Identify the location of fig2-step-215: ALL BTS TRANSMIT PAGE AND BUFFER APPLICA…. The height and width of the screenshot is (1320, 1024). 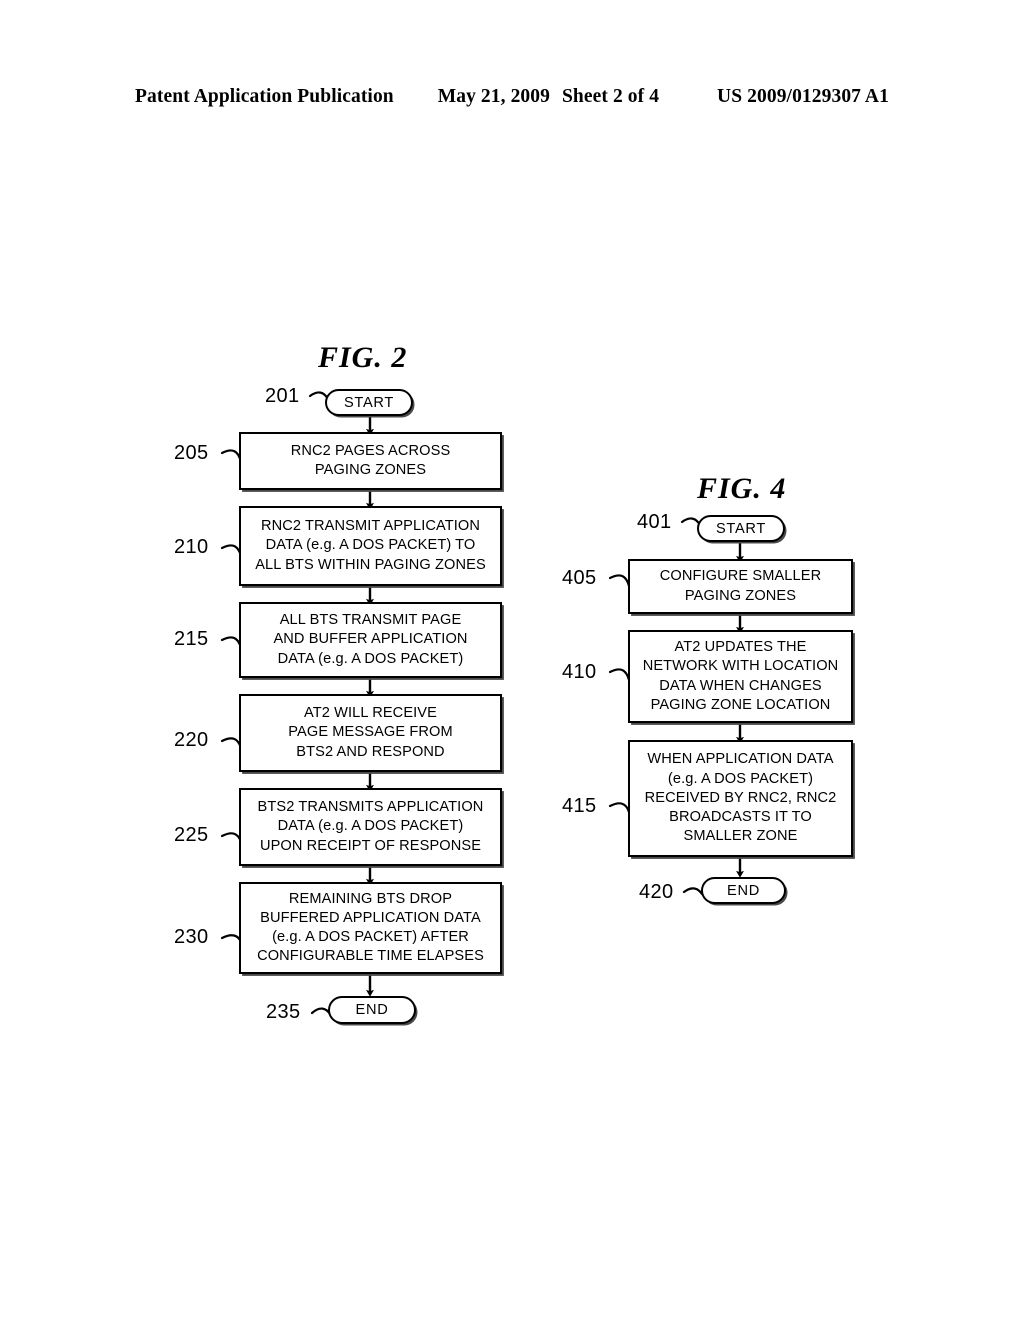
(370, 640).